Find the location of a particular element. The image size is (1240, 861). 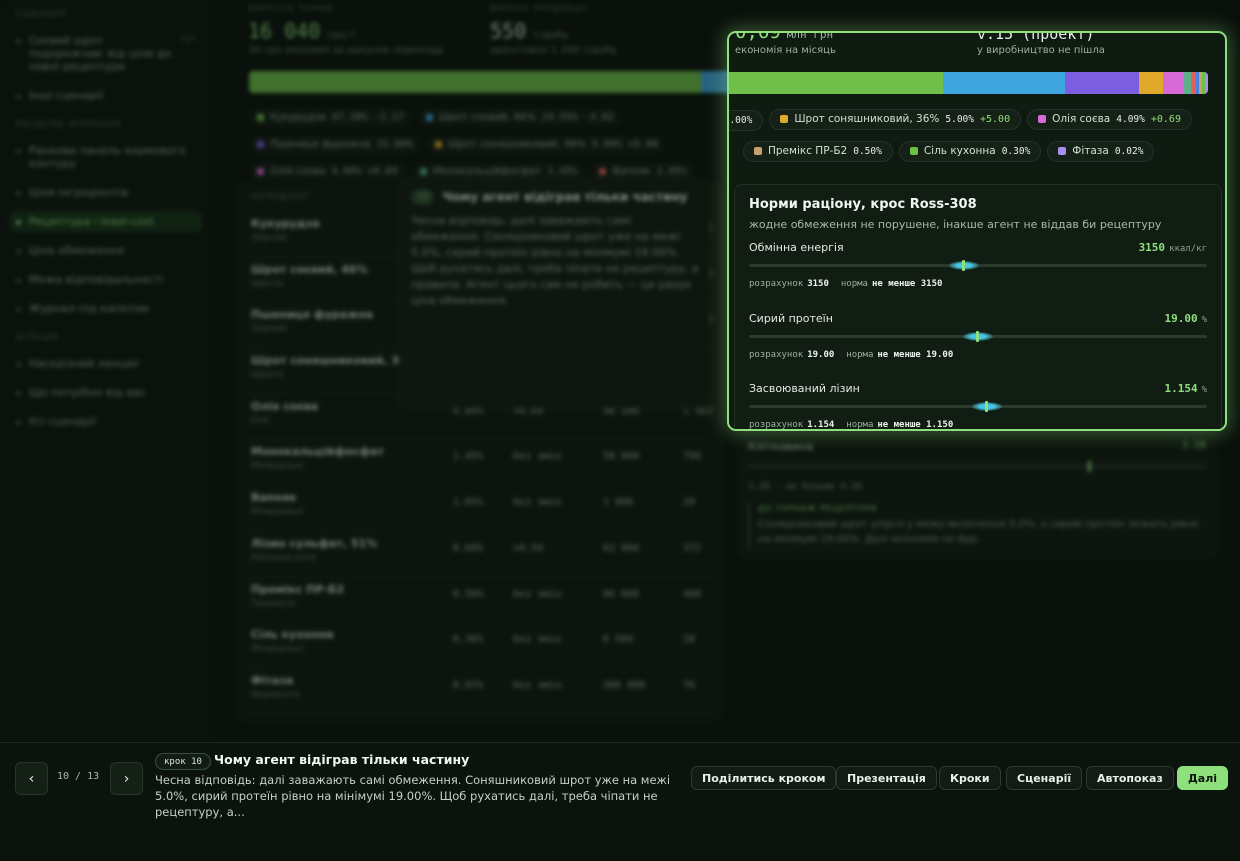

steps-button: Кроки is located at coordinates (970, 778).